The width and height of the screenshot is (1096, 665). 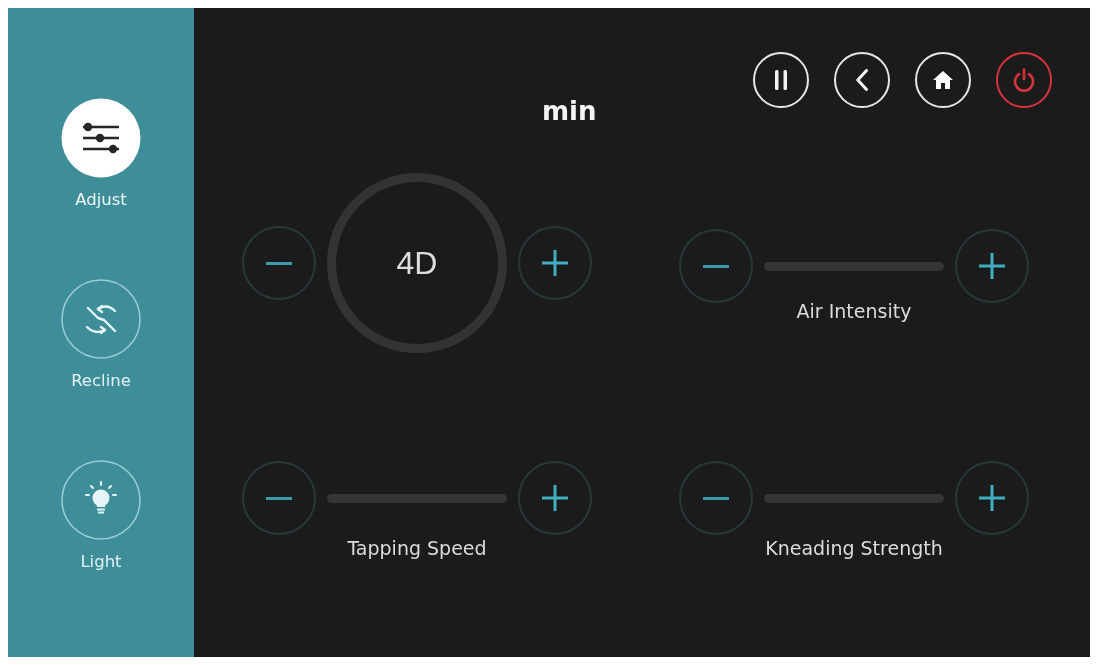 I want to click on screen-title: min, so click(x=569, y=111).